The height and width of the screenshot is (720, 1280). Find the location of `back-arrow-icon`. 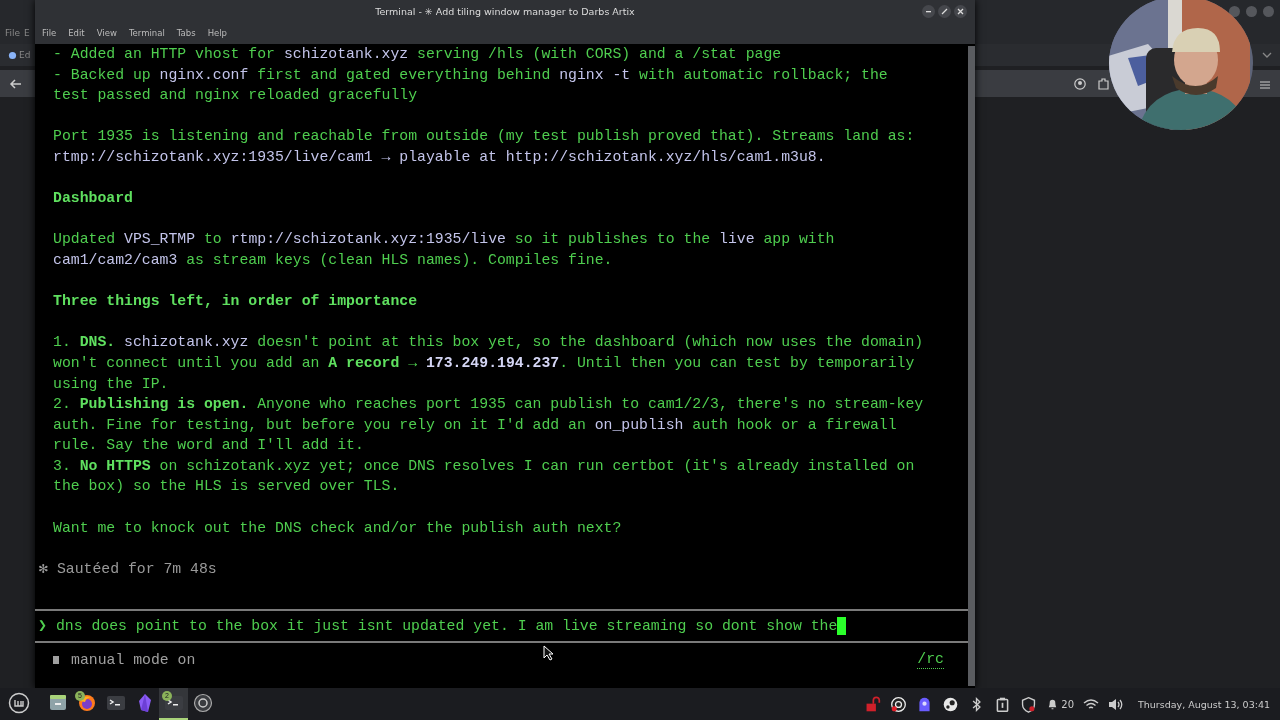

back-arrow-icon is located at coordinates (15, 83).